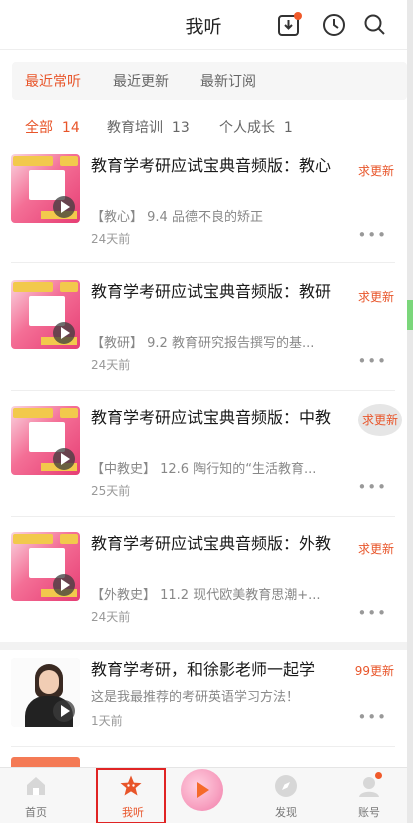 This screenshot has height=823, width=413. Describe the element at coordinates (375, 25) in the screenshot. I see `search-icon` at that location.